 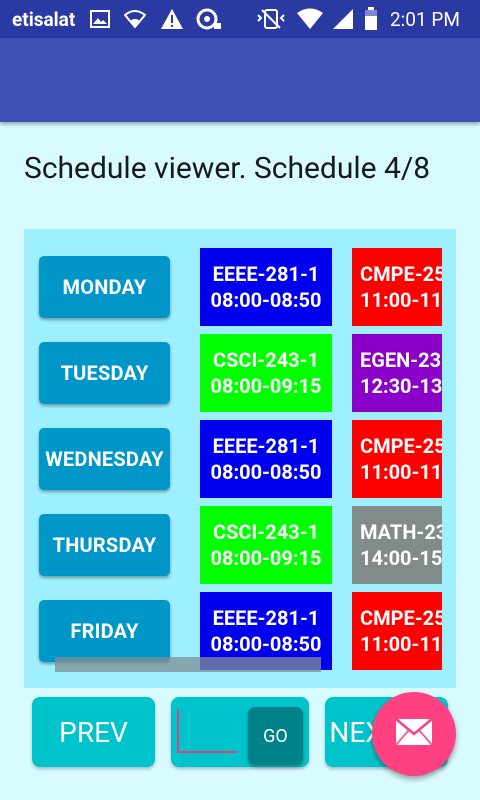 What do you see at coordinates (209, 19) in the screenshot?
I see `data-saver-icon` at bounding box center [209, 19].